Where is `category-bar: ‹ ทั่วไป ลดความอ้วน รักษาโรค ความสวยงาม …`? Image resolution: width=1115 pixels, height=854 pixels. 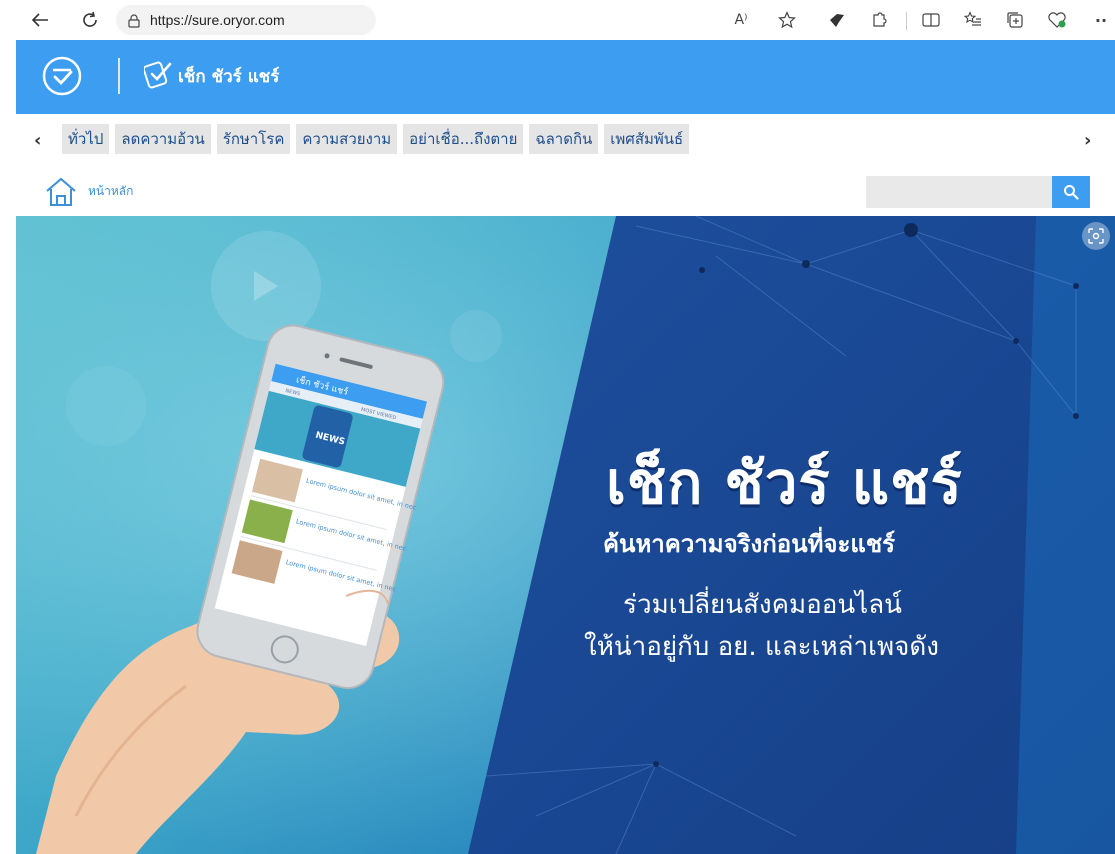
category-bar: ‹ ทั่วไป ลดความอ้วน รักษาโรค ความสวยงาม … is located at coordinates (565, 140).